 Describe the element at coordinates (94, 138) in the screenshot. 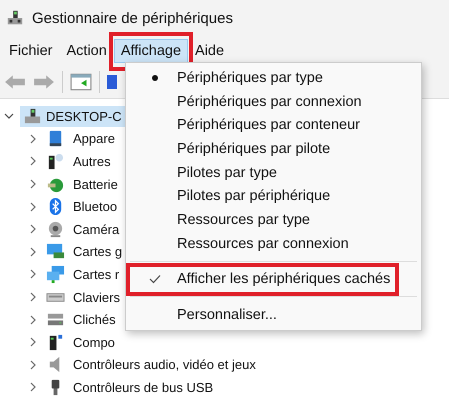

I see `tree-item: Appare` at that location.